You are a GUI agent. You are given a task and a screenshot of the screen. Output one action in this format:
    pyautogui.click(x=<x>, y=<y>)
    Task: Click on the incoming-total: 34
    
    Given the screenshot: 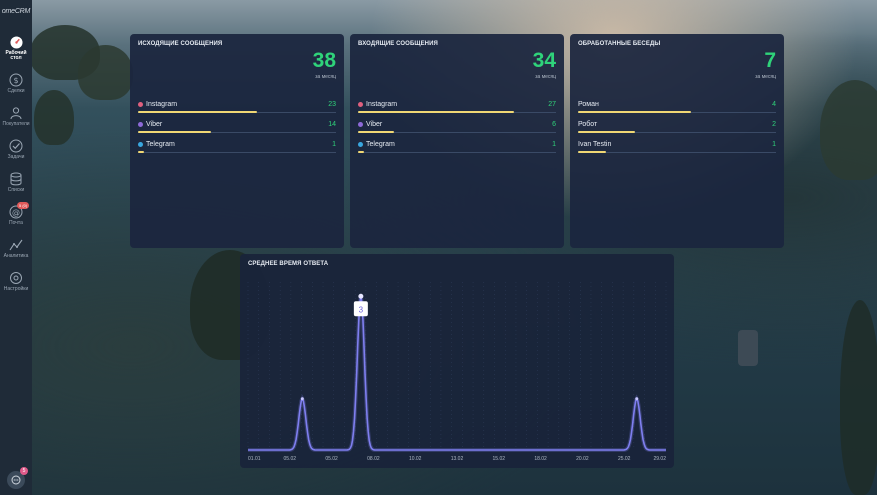 What is the action you would take?
    pyautogui.click(x=544, y=60)
    